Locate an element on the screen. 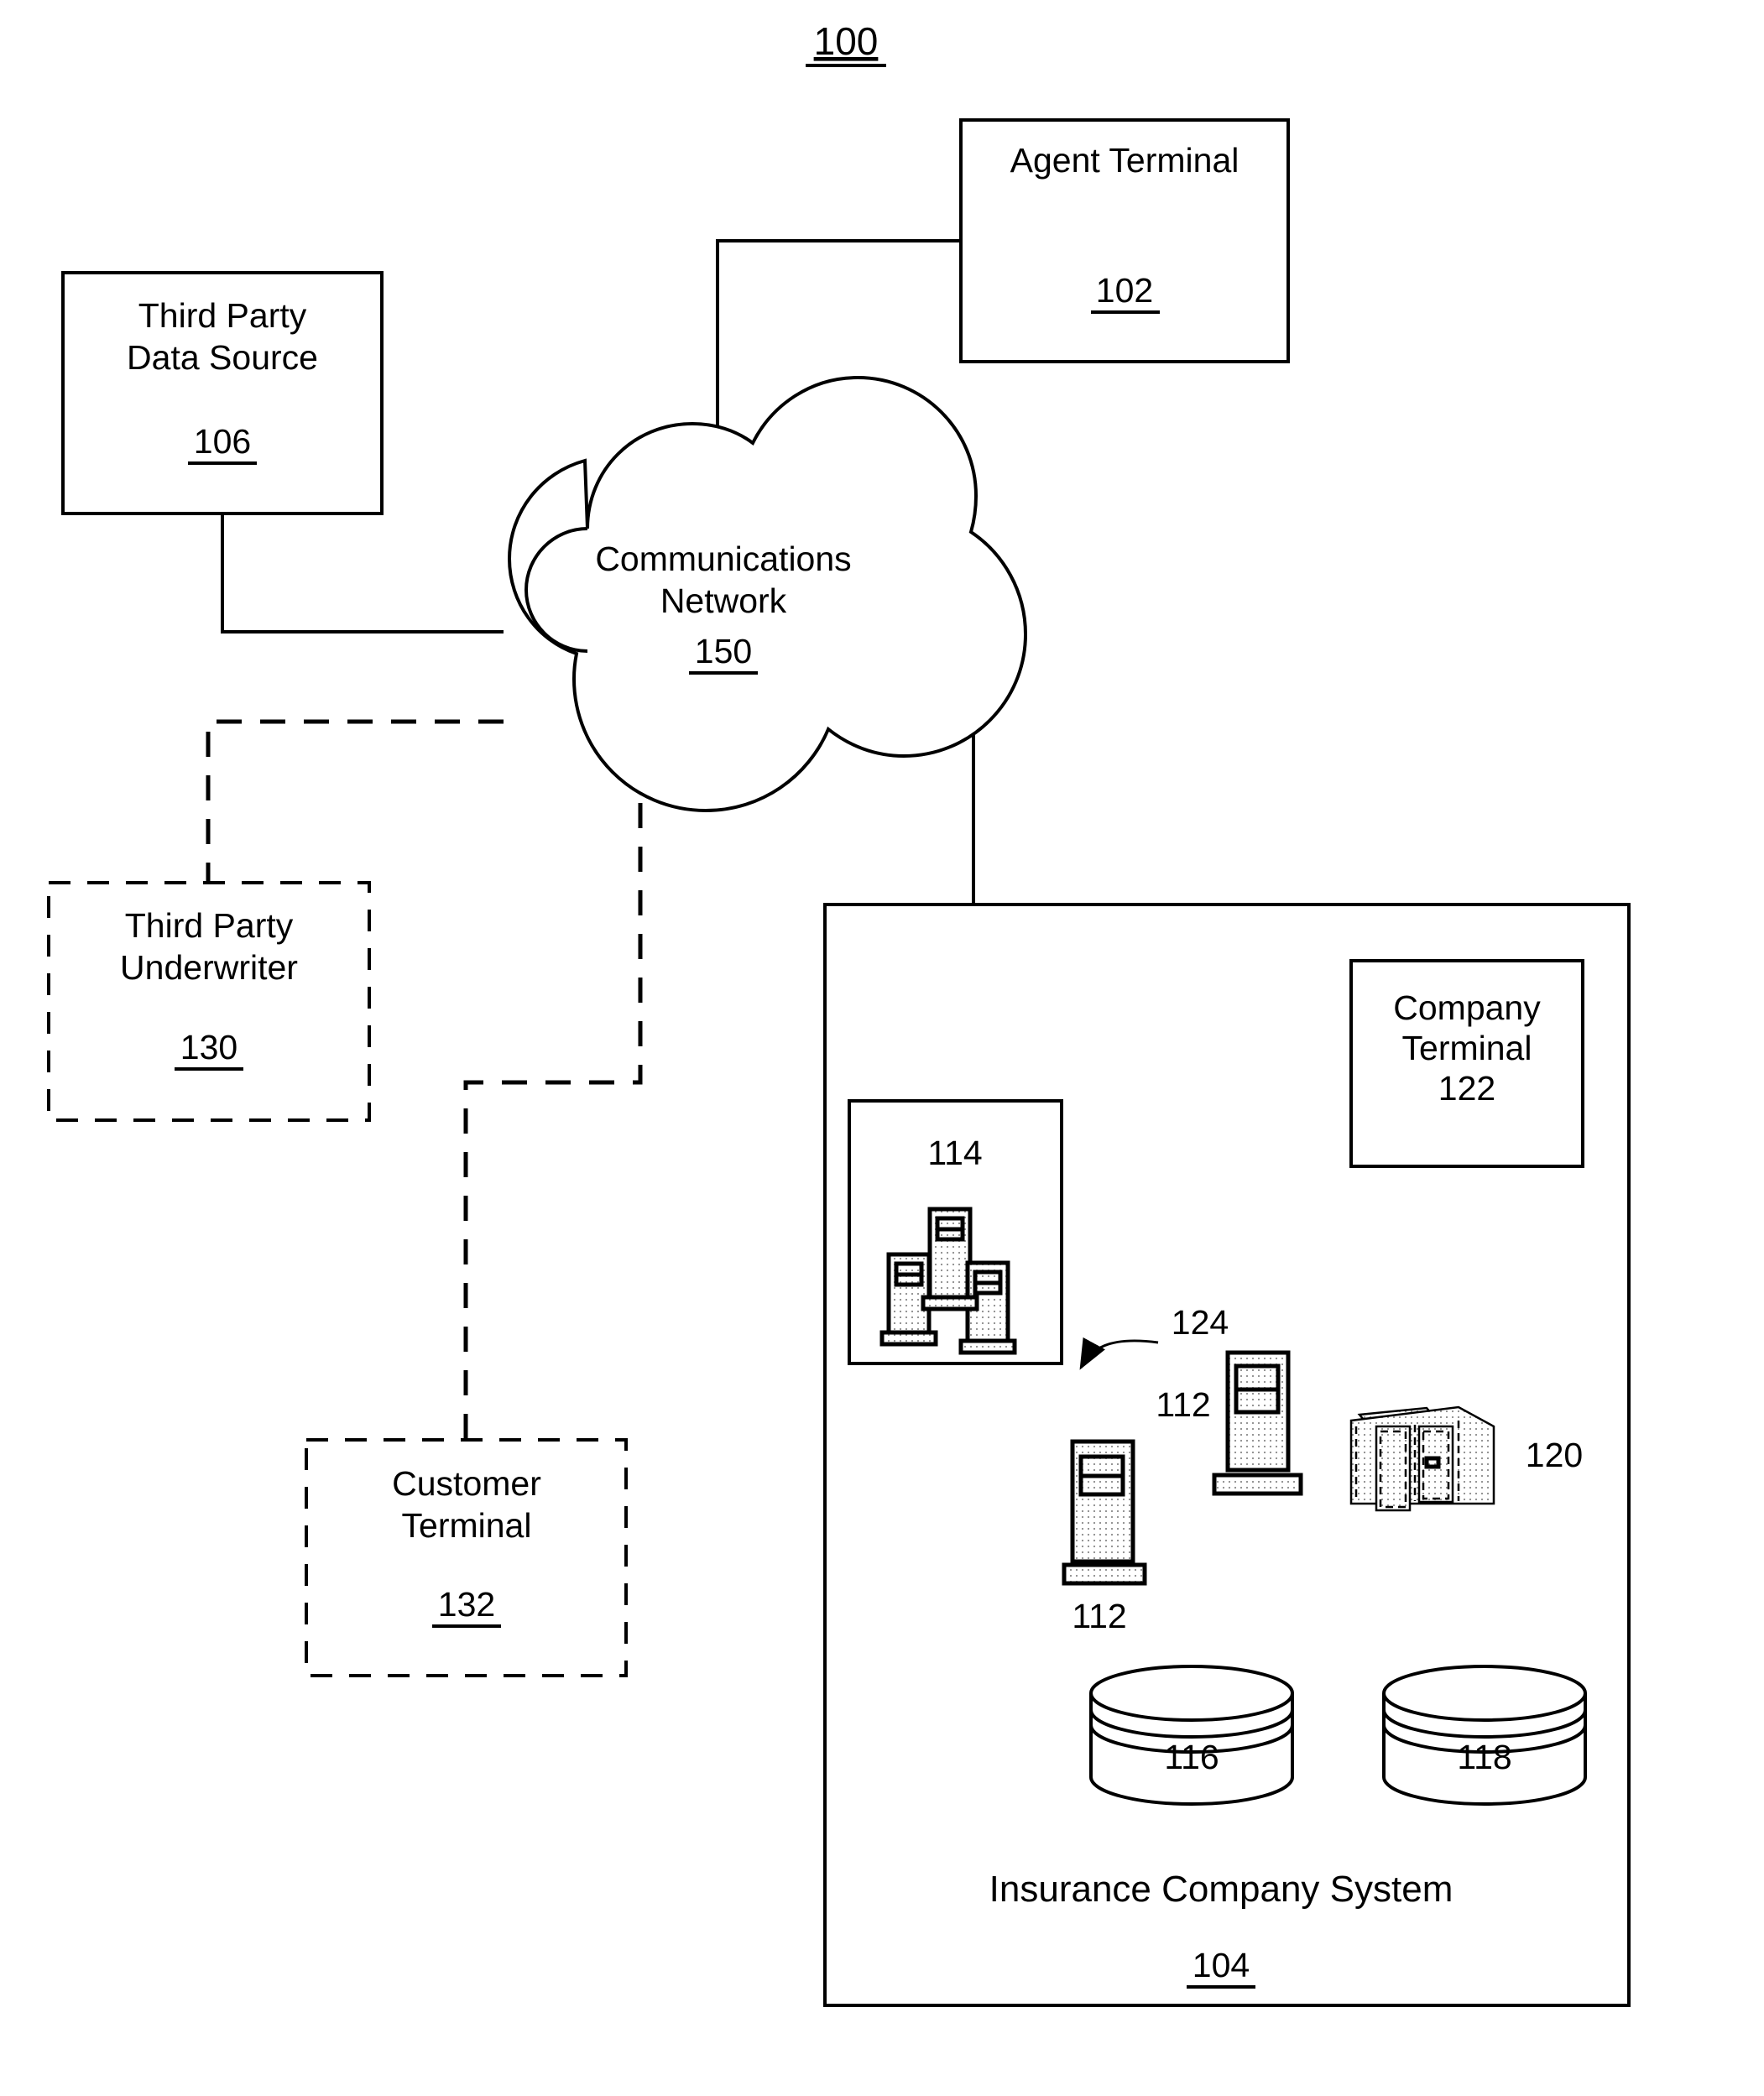 The height and width of the screenshot is (2096, 1764). customer-terminal-ref: 132 is located at coordinates (466, 1604).